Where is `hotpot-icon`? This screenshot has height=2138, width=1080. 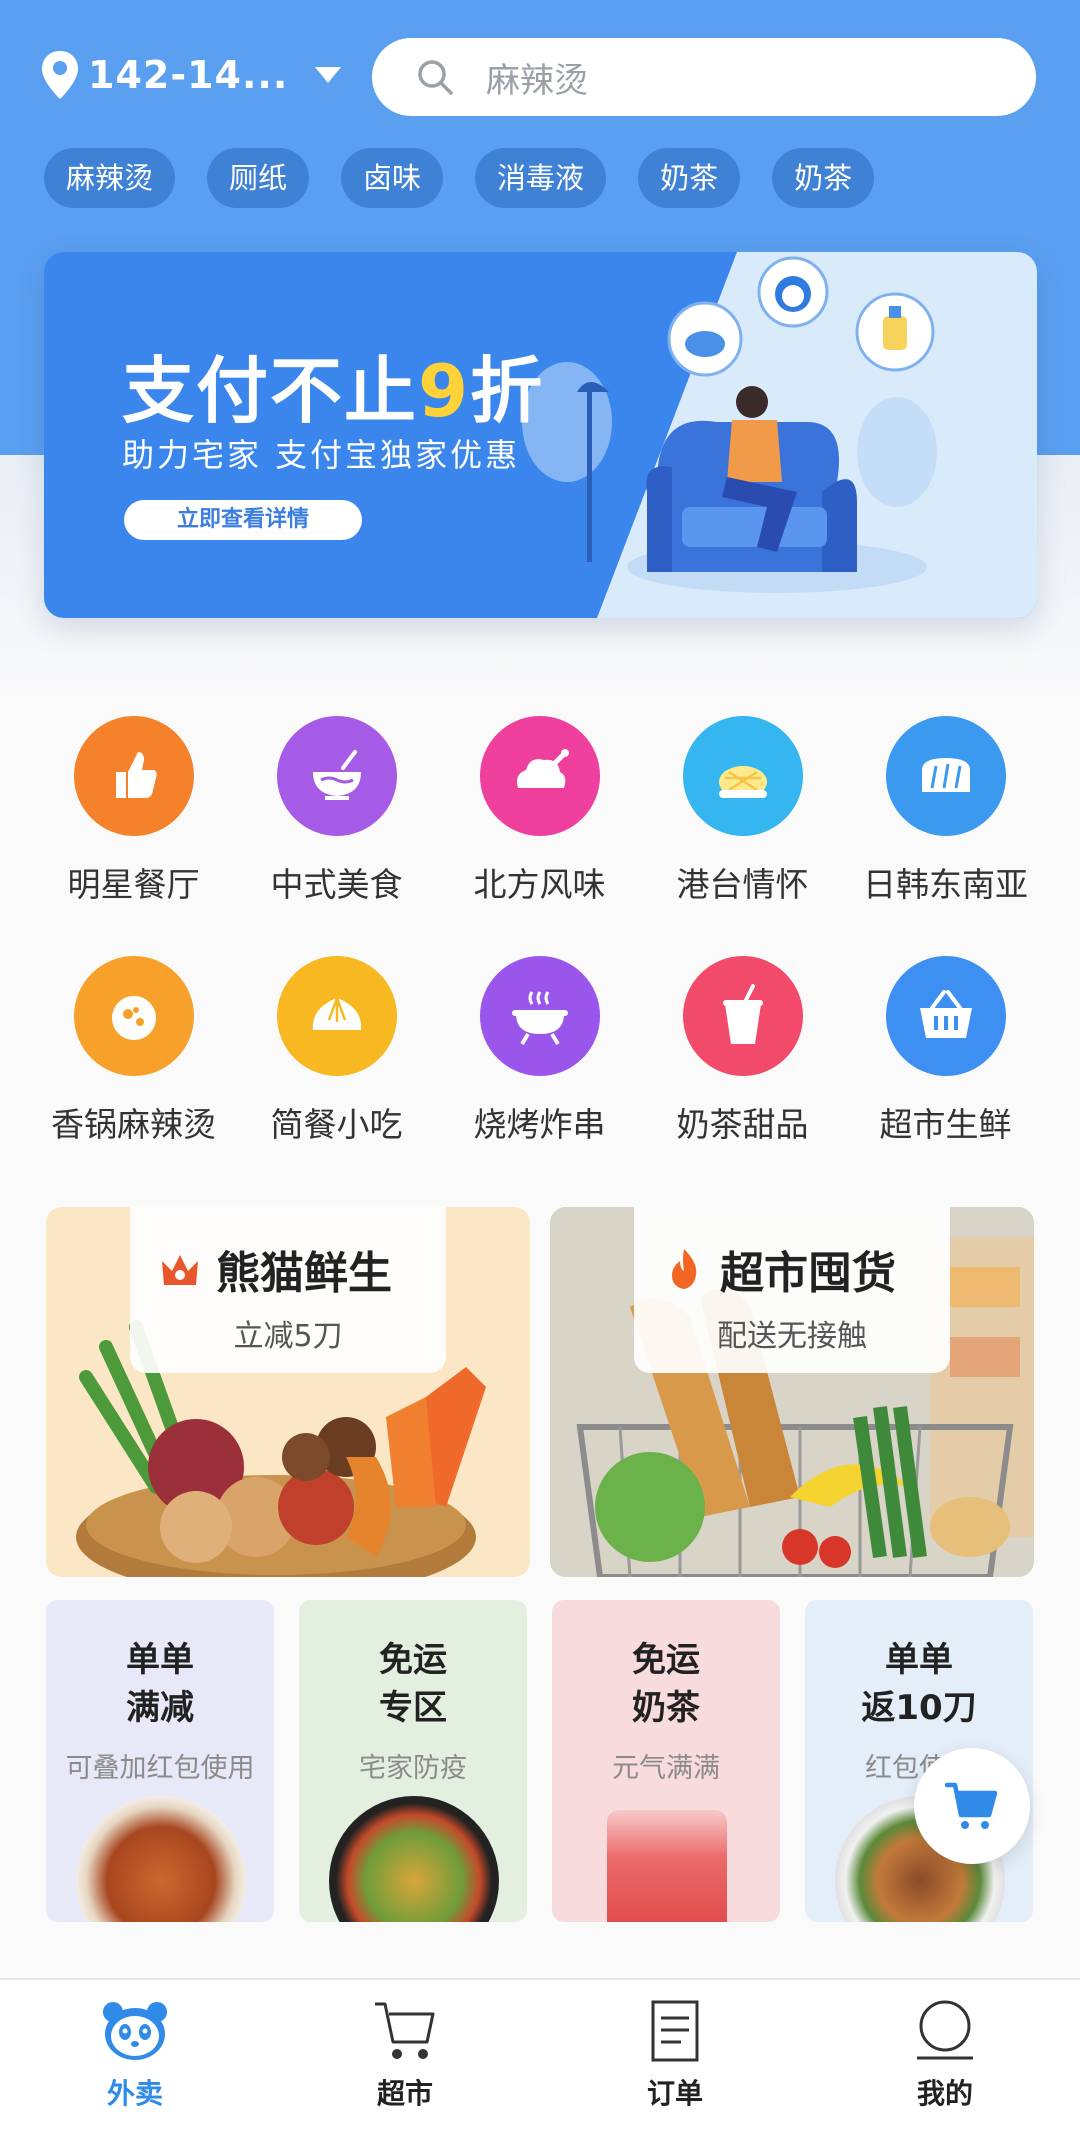 hotpot-icon is located at coordinates (133, 1016).